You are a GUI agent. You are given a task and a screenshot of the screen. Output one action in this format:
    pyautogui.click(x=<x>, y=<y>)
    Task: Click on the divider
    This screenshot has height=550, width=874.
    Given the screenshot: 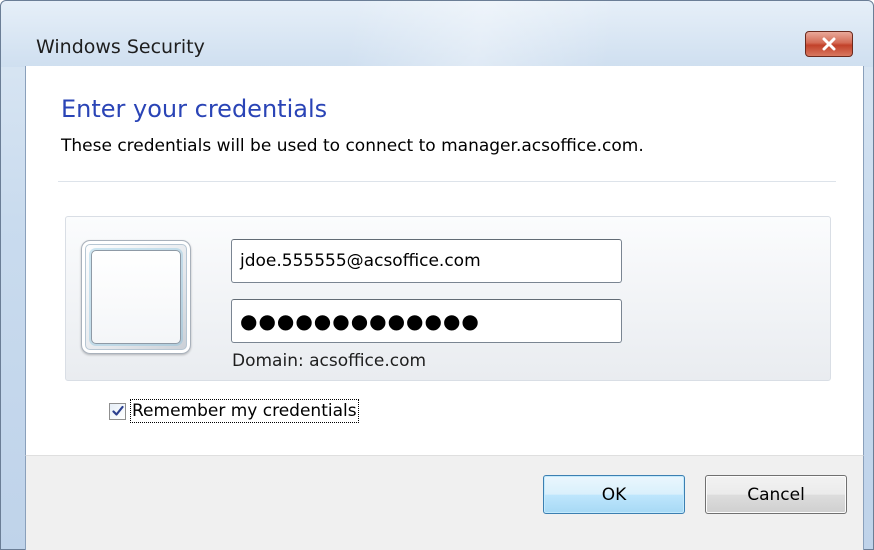 What is the action you would take?
    pyautogui.click(x=447, y=181)
    